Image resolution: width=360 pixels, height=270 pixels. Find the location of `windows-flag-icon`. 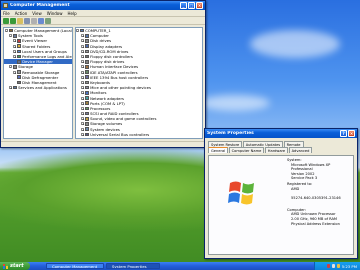

windows-flag-icon is located at coordinates (5, 266).